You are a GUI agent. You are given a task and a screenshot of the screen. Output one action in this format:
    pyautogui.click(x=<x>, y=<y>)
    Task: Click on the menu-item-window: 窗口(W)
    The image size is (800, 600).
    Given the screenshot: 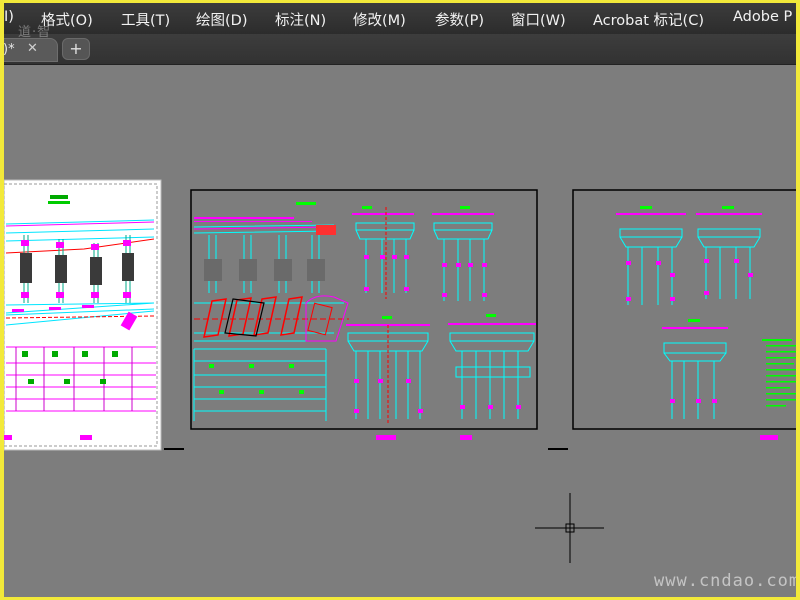 What is the action you would take?
    pyautogui.click(x=538, y=19)
    